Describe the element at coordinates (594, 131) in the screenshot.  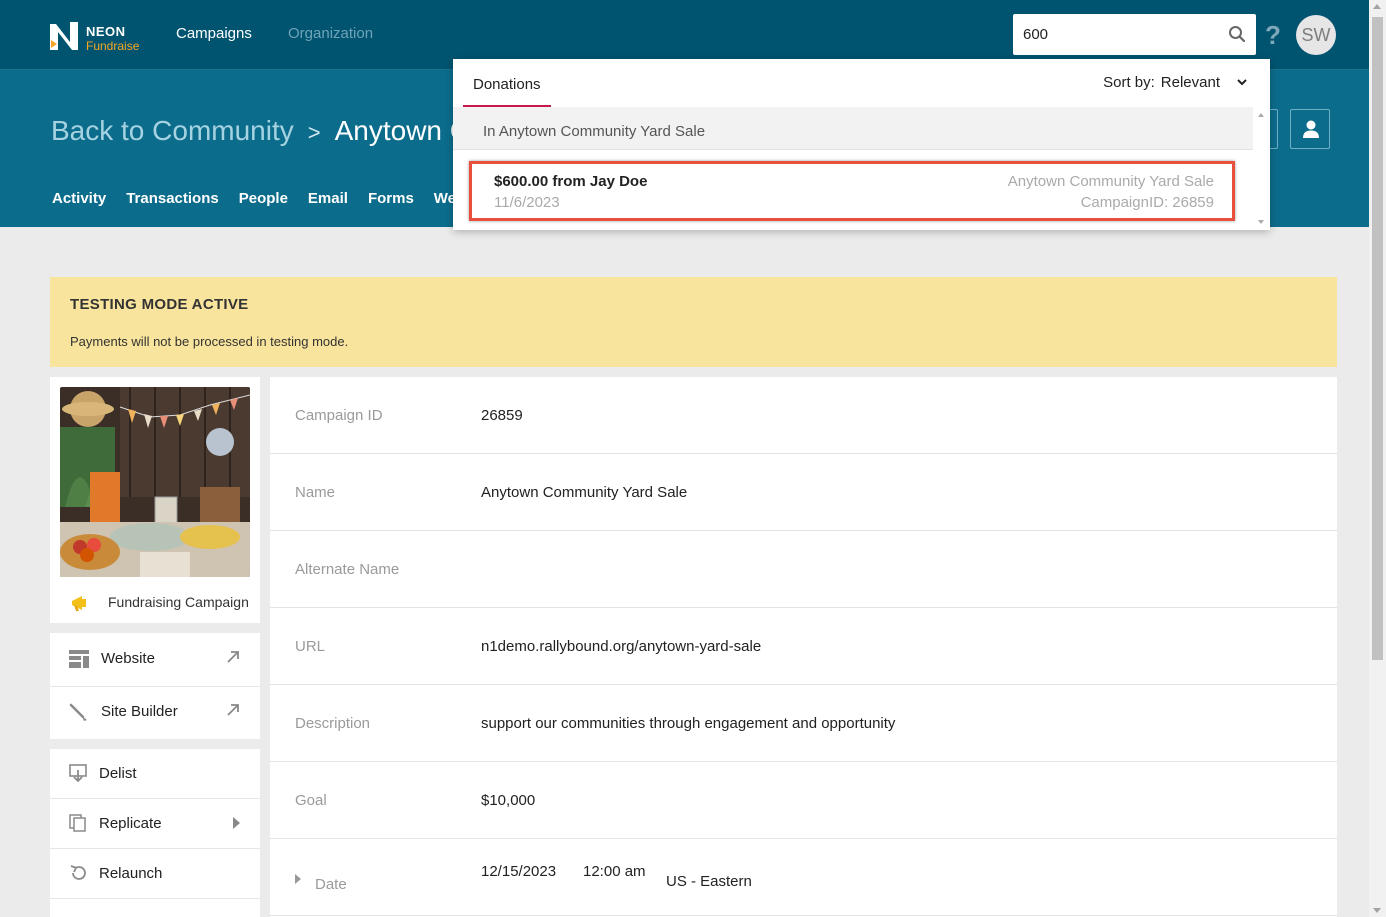
I see `results-section-label: In Anytown Community Yard Sale` at that location.